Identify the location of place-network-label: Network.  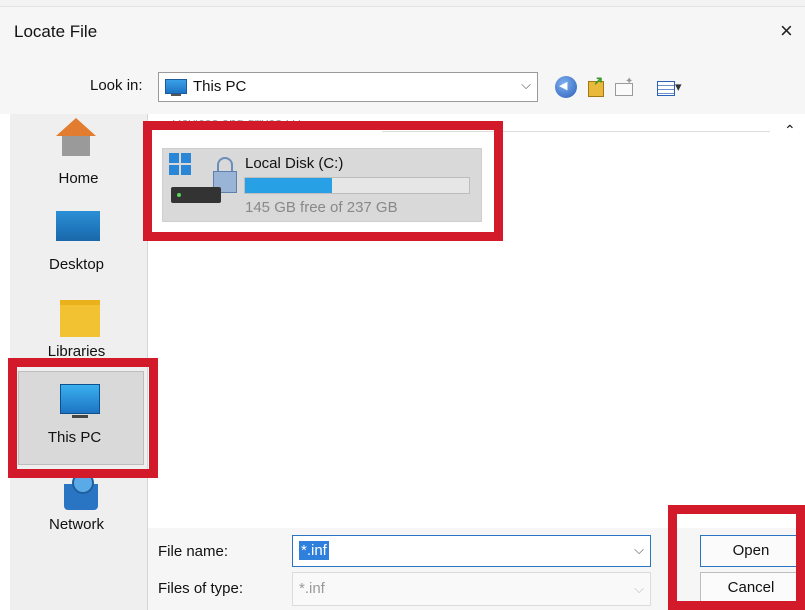
(76, 524).